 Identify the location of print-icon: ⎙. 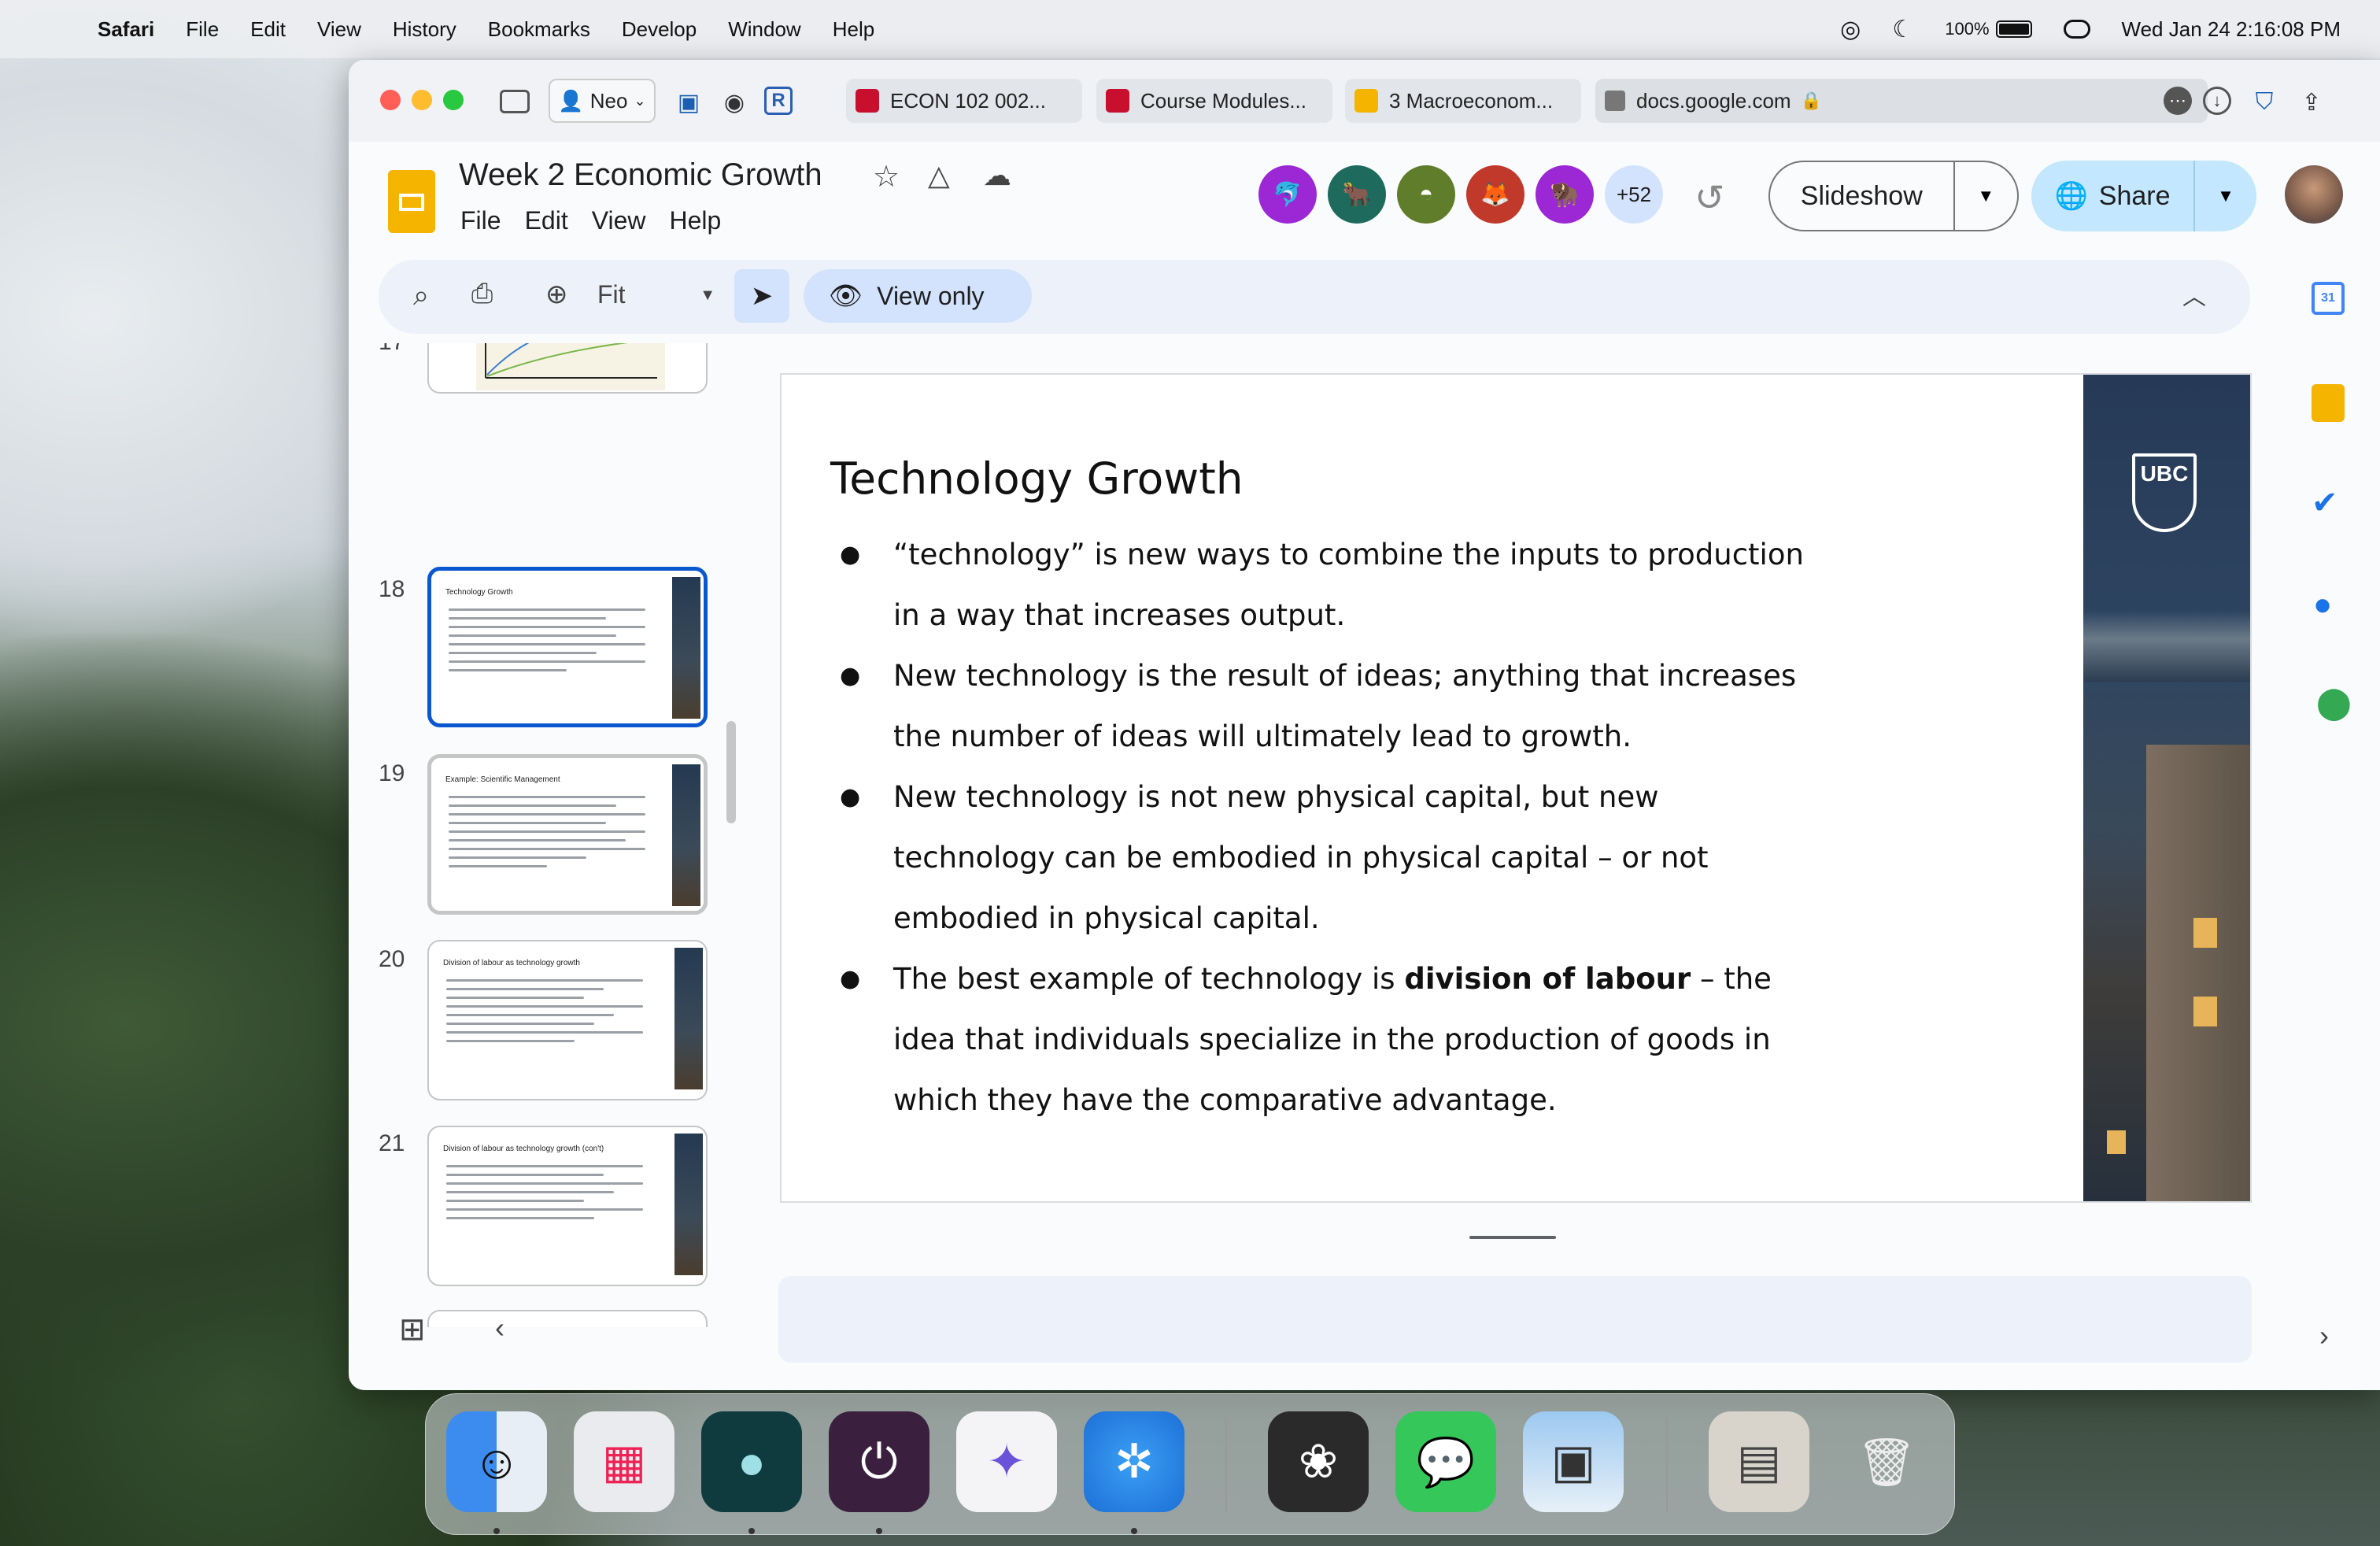
(482, 294).